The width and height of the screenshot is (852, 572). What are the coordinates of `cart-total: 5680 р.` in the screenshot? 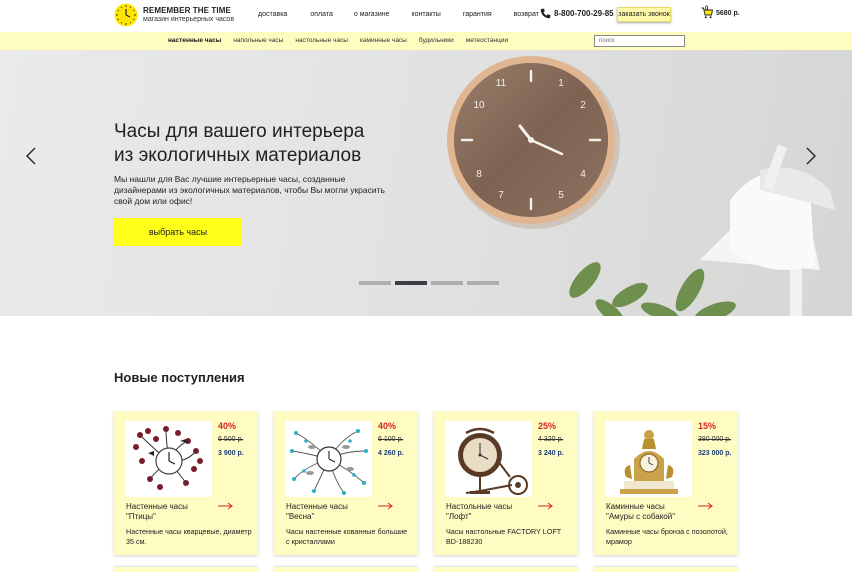 It's located at (728, 13).